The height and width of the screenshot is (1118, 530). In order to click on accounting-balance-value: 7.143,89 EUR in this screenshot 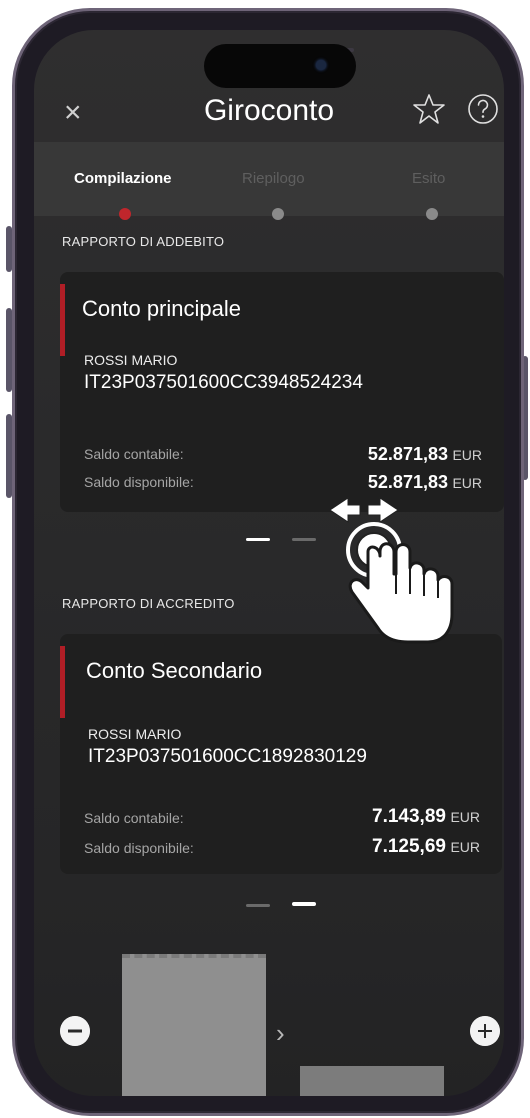, I will do `click(426, 817)`.